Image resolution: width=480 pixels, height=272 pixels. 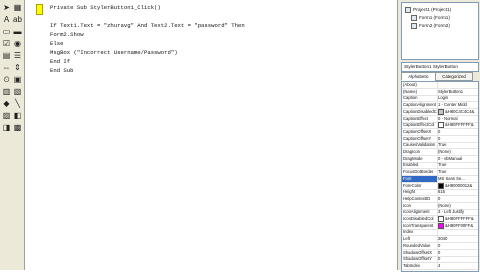 I want to click on property-name: ShadowOffsetX, so click(x=420, y=252).